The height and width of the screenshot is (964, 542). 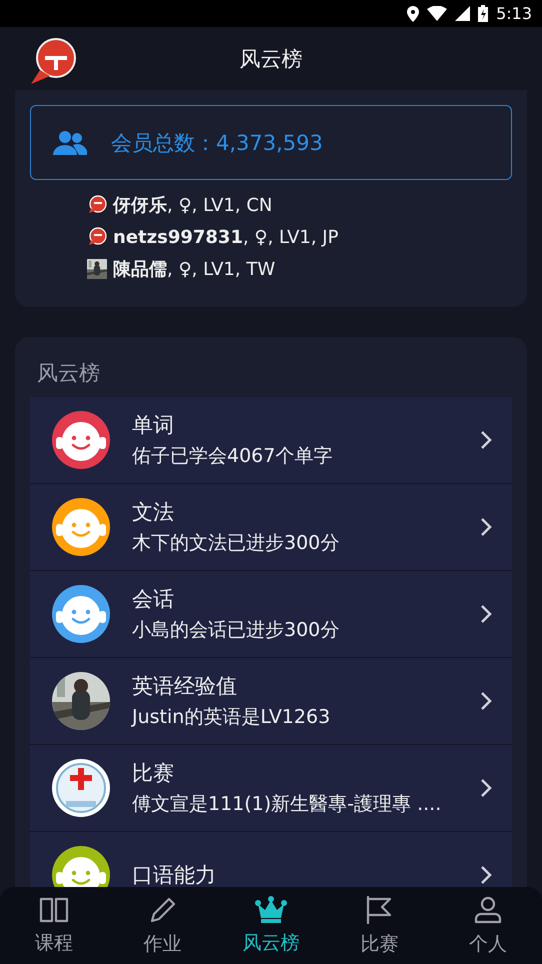 What do you see at coordinates (271, 59) in the screenshot?
I see `page-title: 风云榜` at bounding box center [271, 59].